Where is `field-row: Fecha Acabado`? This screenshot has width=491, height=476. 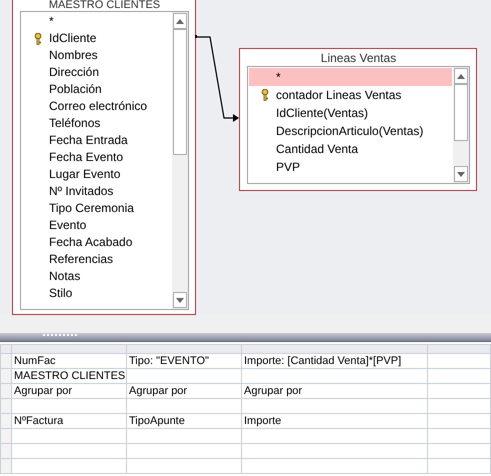
field-row: Fecha Acabado is located at coordinates (96, 242).